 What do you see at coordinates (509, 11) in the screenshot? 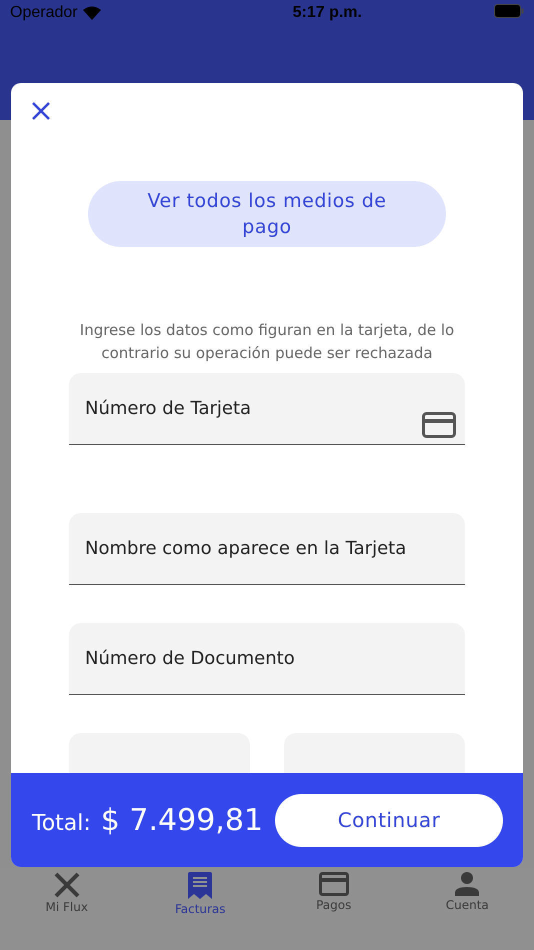
I see `battery-icon` at bounding box center [509, 11].